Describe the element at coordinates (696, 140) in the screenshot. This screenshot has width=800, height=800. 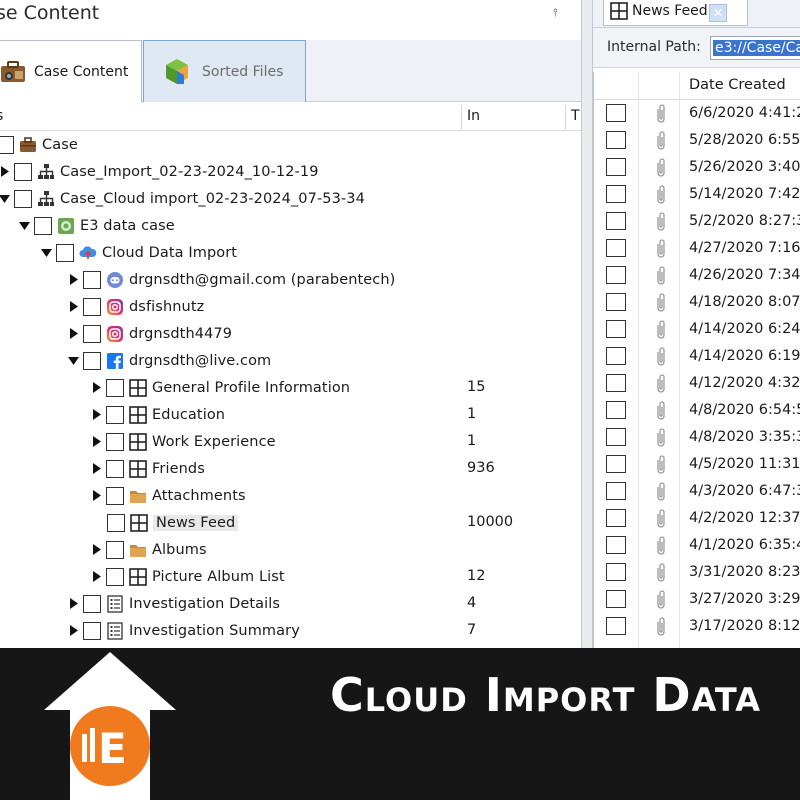
I see `table-row: 5/28/2020 6:55:` at that location.